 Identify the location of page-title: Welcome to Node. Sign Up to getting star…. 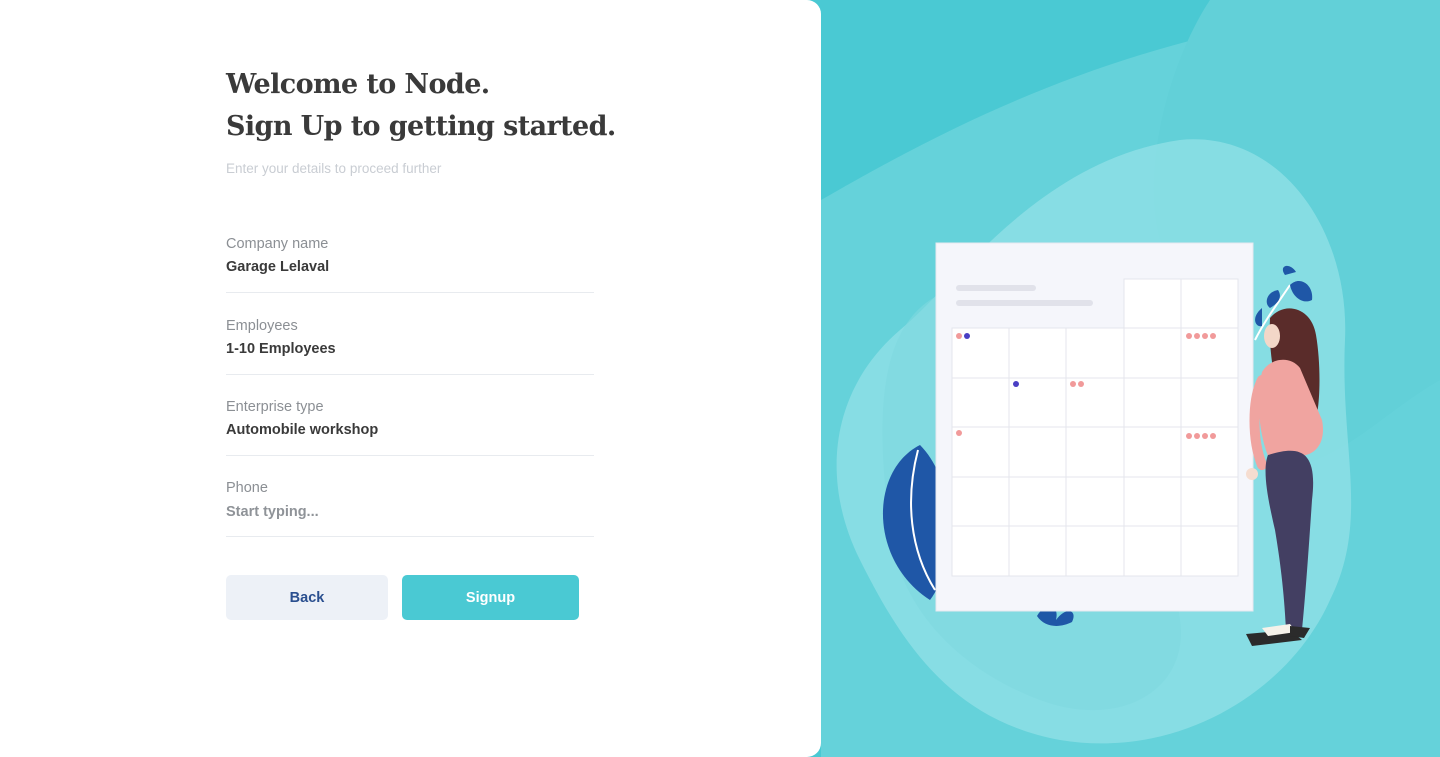
(421, 106).